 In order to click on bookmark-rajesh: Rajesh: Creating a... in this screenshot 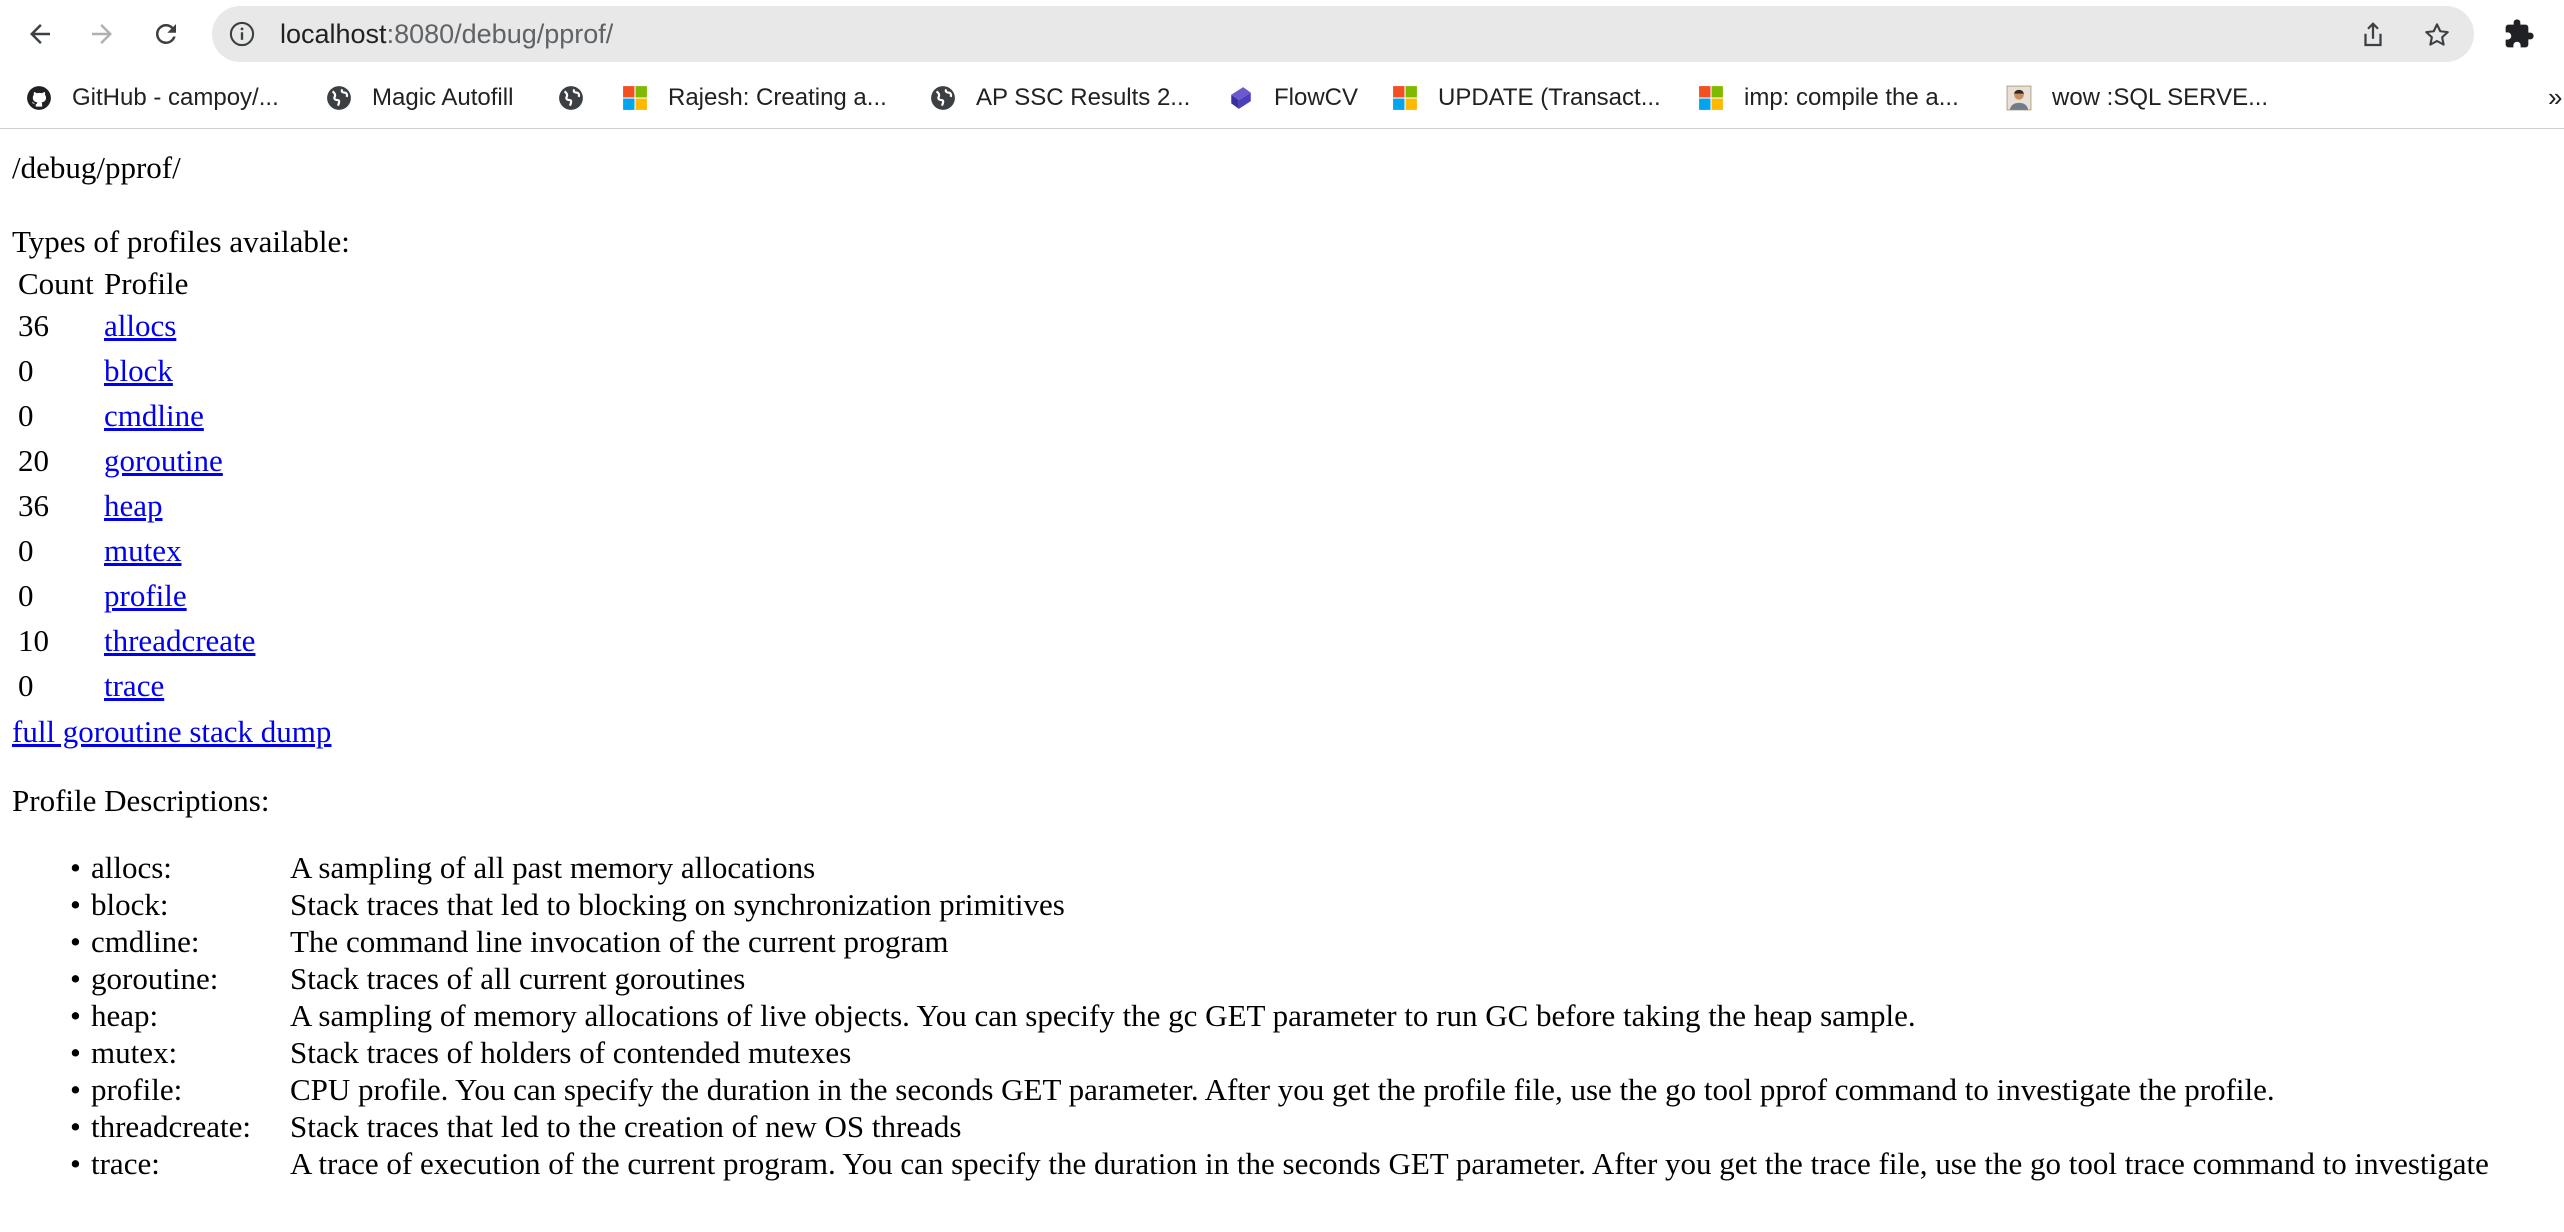, I will do `click(754, 98)`.